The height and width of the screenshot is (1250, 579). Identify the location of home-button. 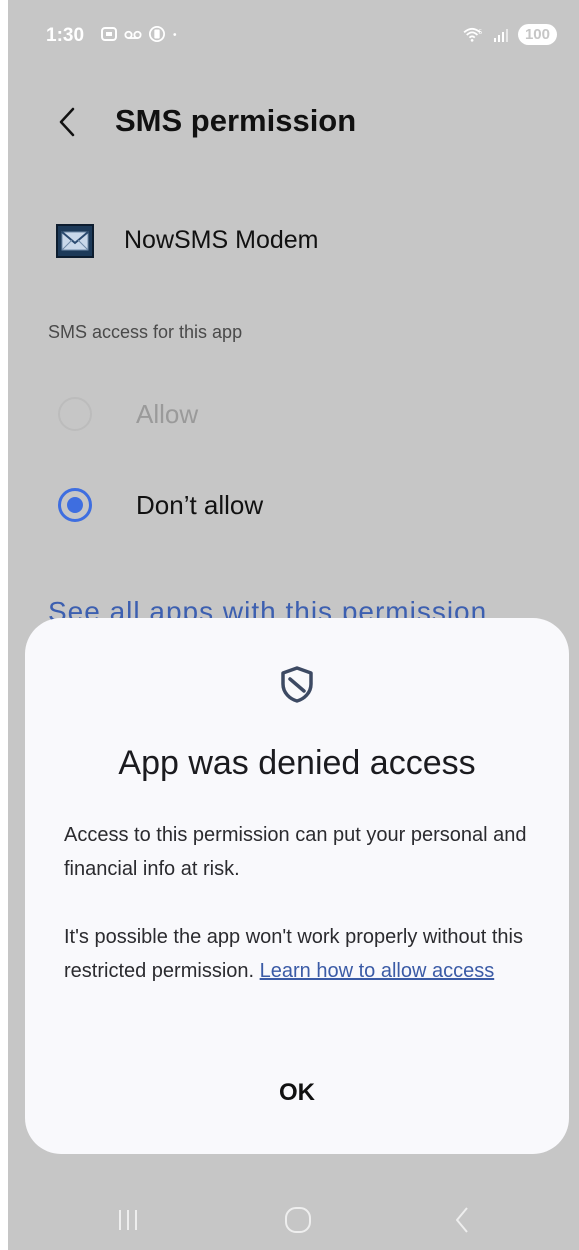
(298, 1220).